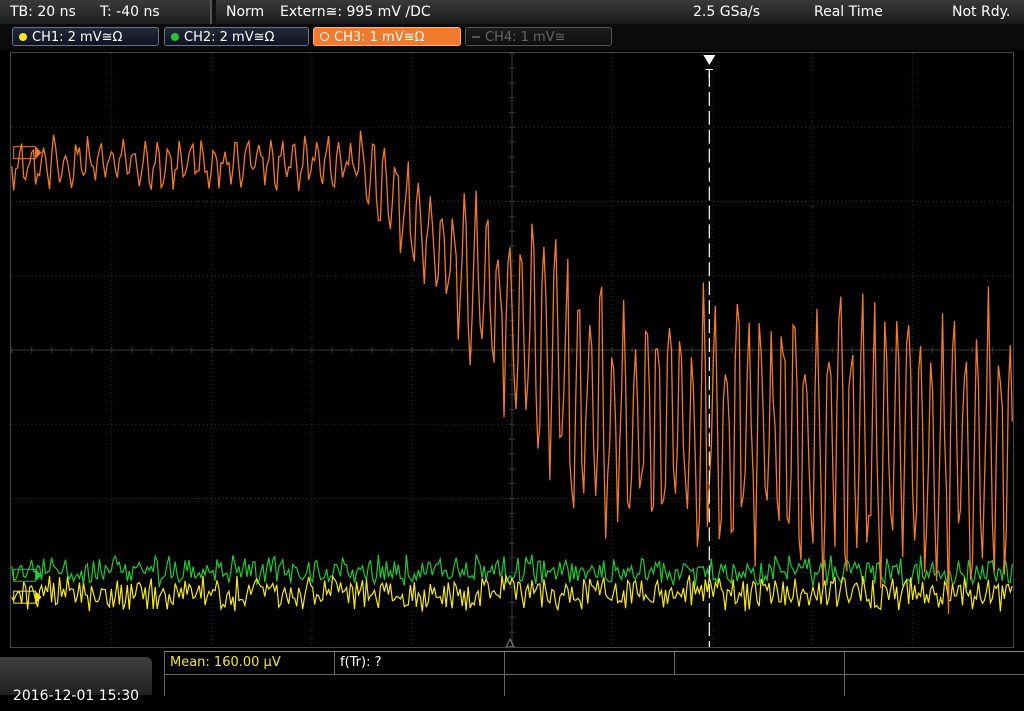  I want to click on channel-2-button: CH2: 2 mV≅Ω, so click(236, 36).